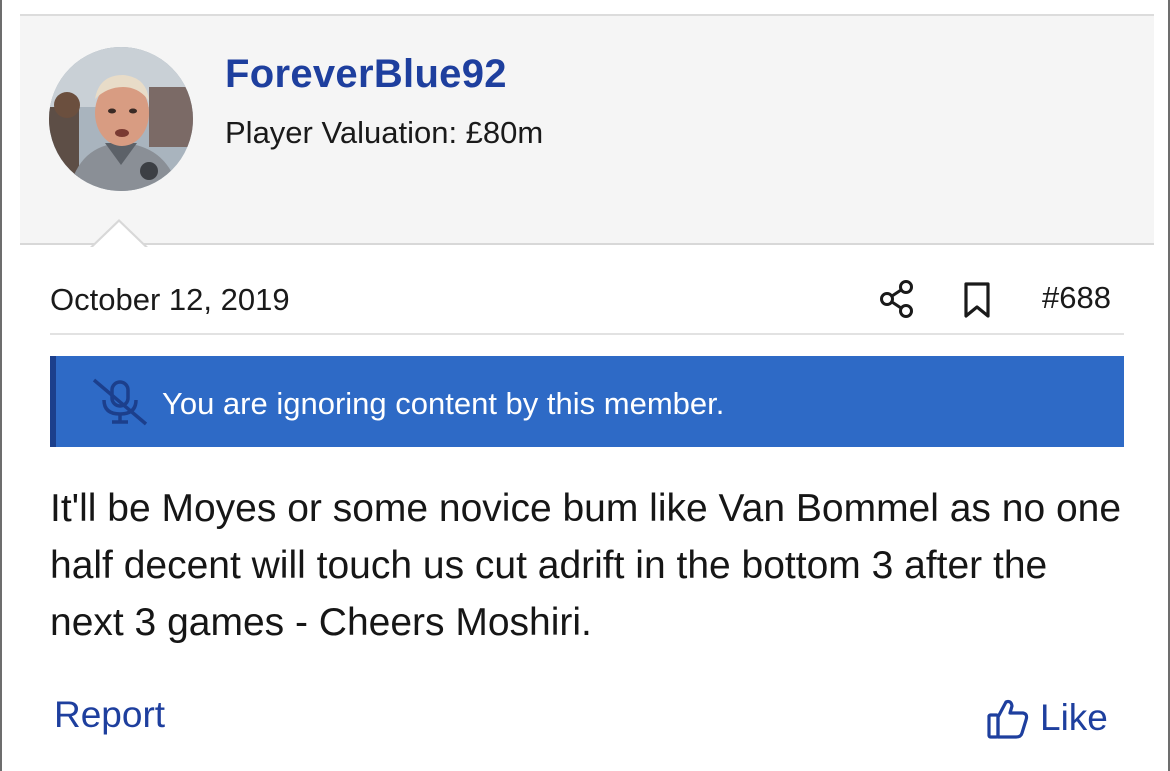 This screenshot has width=1170, height=771. I want to click on like-button: Like, so click(1047, 718).